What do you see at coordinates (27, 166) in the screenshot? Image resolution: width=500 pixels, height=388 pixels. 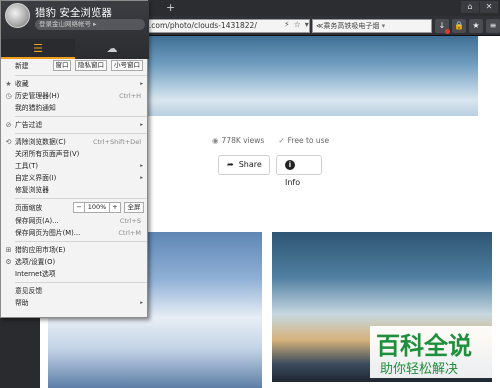 I see `menu-item-label: 工具(T)` at bounding box center [27, 166].